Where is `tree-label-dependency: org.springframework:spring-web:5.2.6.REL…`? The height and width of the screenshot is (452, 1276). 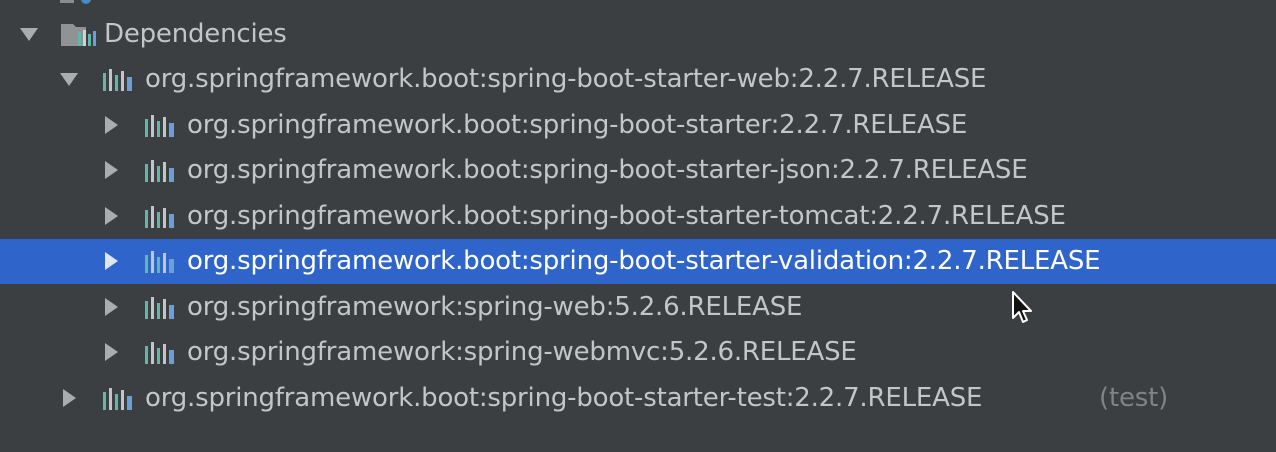
tree-label-dependency: org.springframework:spring-web:5.2.6.REL… is located at coordinates (495, 307).